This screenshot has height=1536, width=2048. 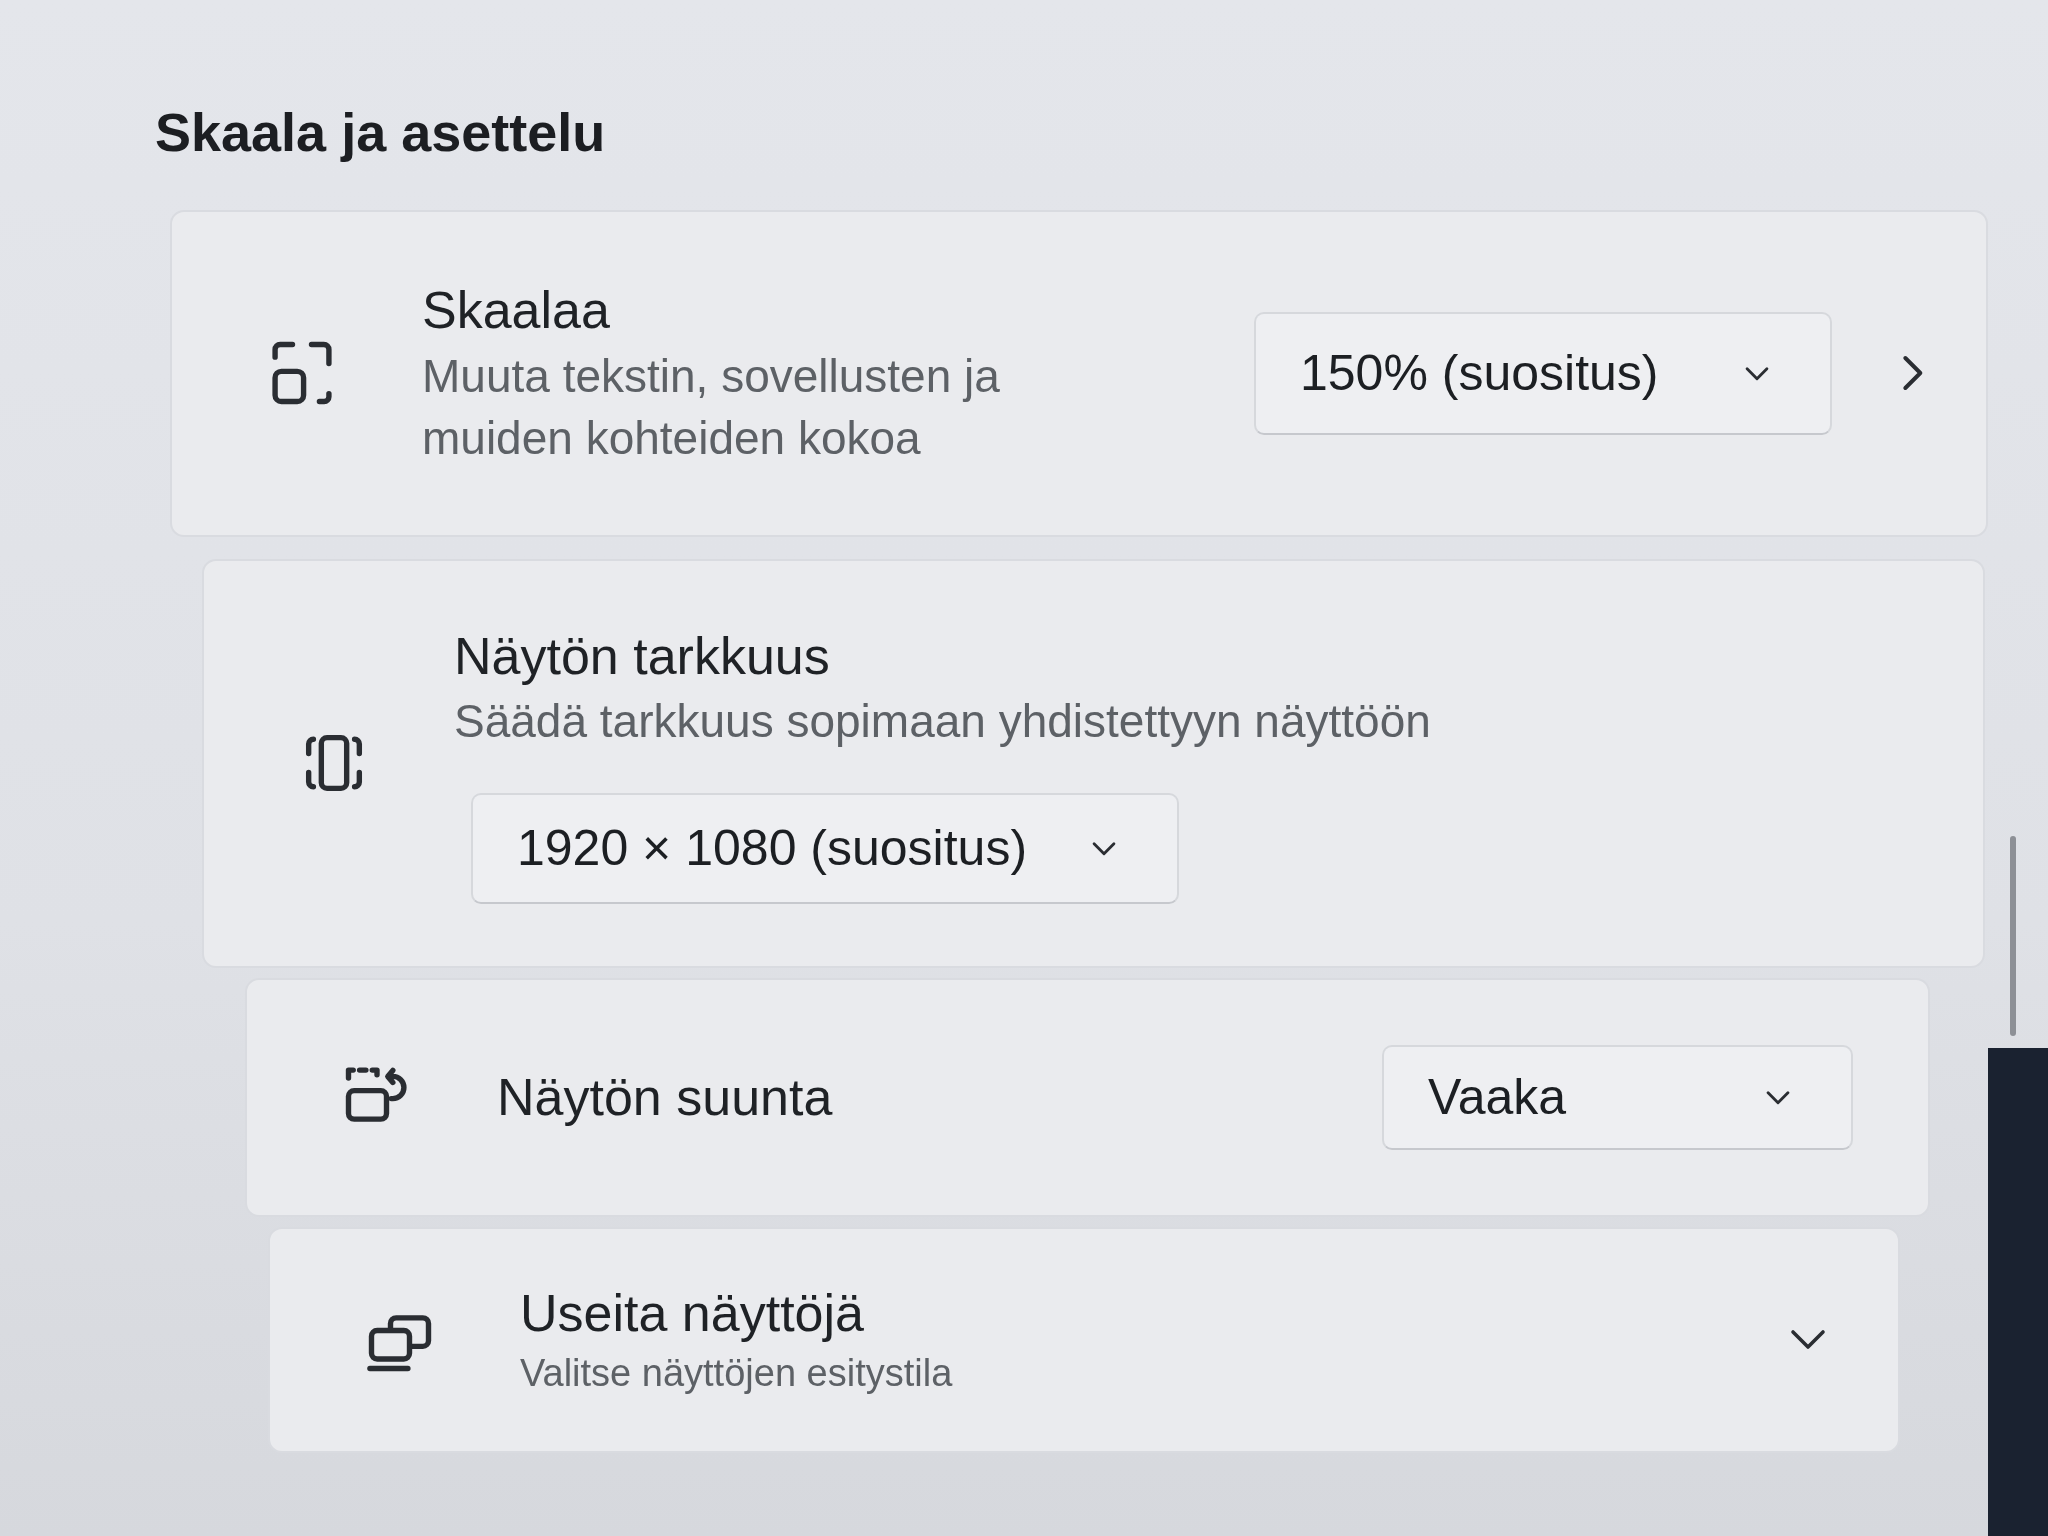 What do you see at coordinates (692, 1314) in the screenshot?
I see `setting-title: Useita näyttöjä` at bounding box center [692, 1314].